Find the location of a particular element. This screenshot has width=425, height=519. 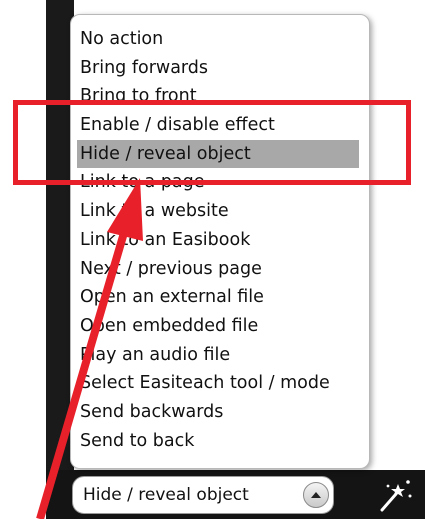

list-item-next-previous-page: Next / previous page is located at coordinates (218, 269).